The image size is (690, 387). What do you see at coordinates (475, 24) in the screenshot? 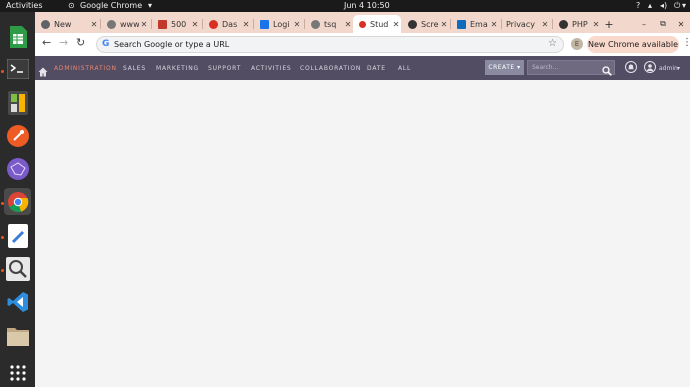
I see `tab: Ema ✕` at bounding box center [475, 24].